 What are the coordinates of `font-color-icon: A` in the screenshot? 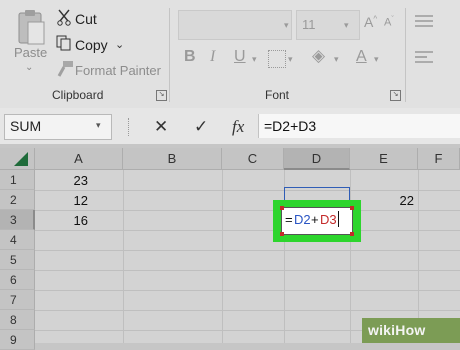 It's located at (361, 57).